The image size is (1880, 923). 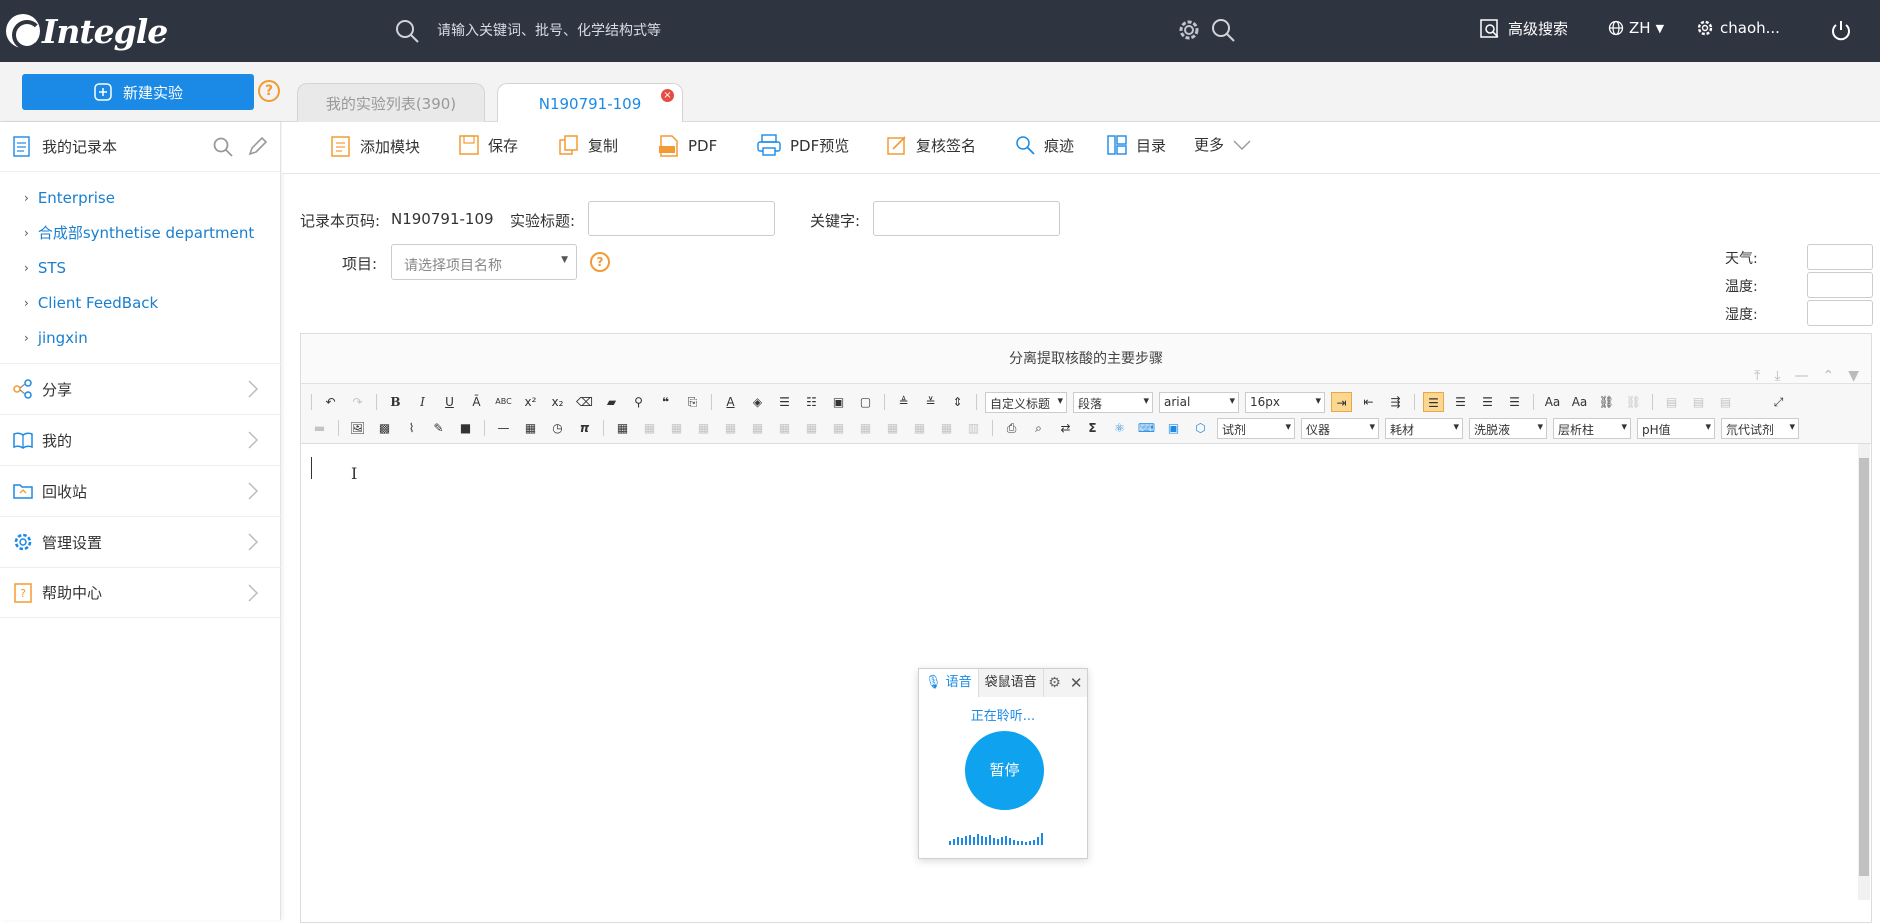 What do you see at coordinates (1223, 30) in the screenshot?
I see `structure-search-icon` at bounding box center [1223, 30].